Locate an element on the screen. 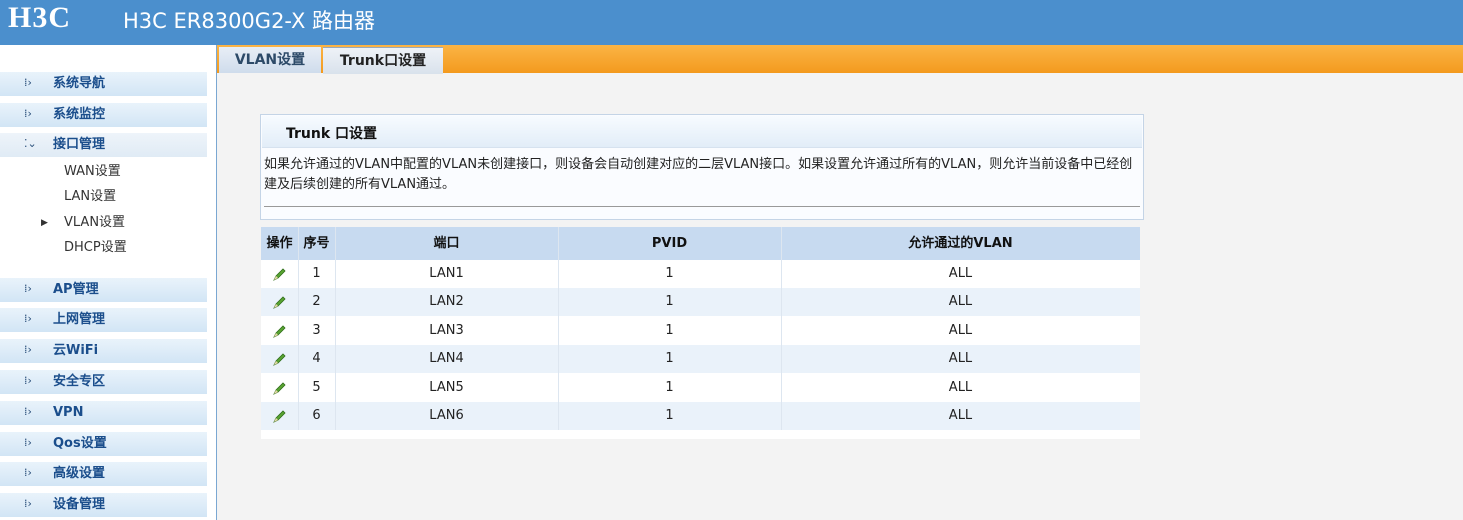 This screenshot has height=520, width=1463. sidebar-item-system-nav: ⁞› 系统导航 is located at coordinates (103, 84).